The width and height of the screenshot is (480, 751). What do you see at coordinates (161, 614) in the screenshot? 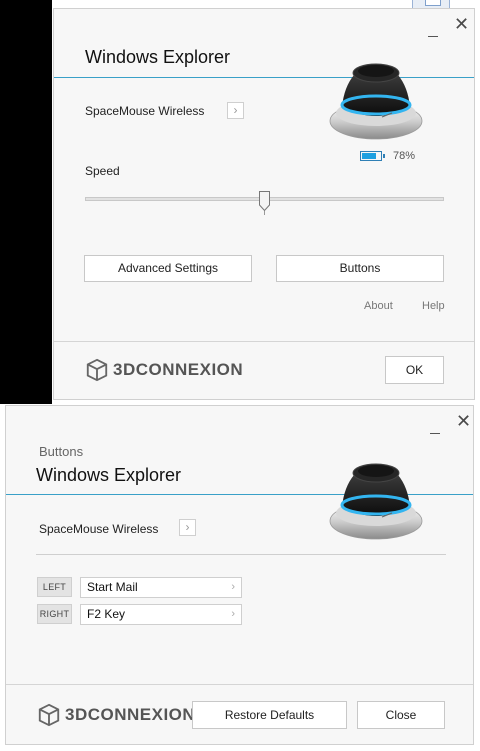
I see `right-button-assignment: F2 Key ›` at bounding box center [161, 614].